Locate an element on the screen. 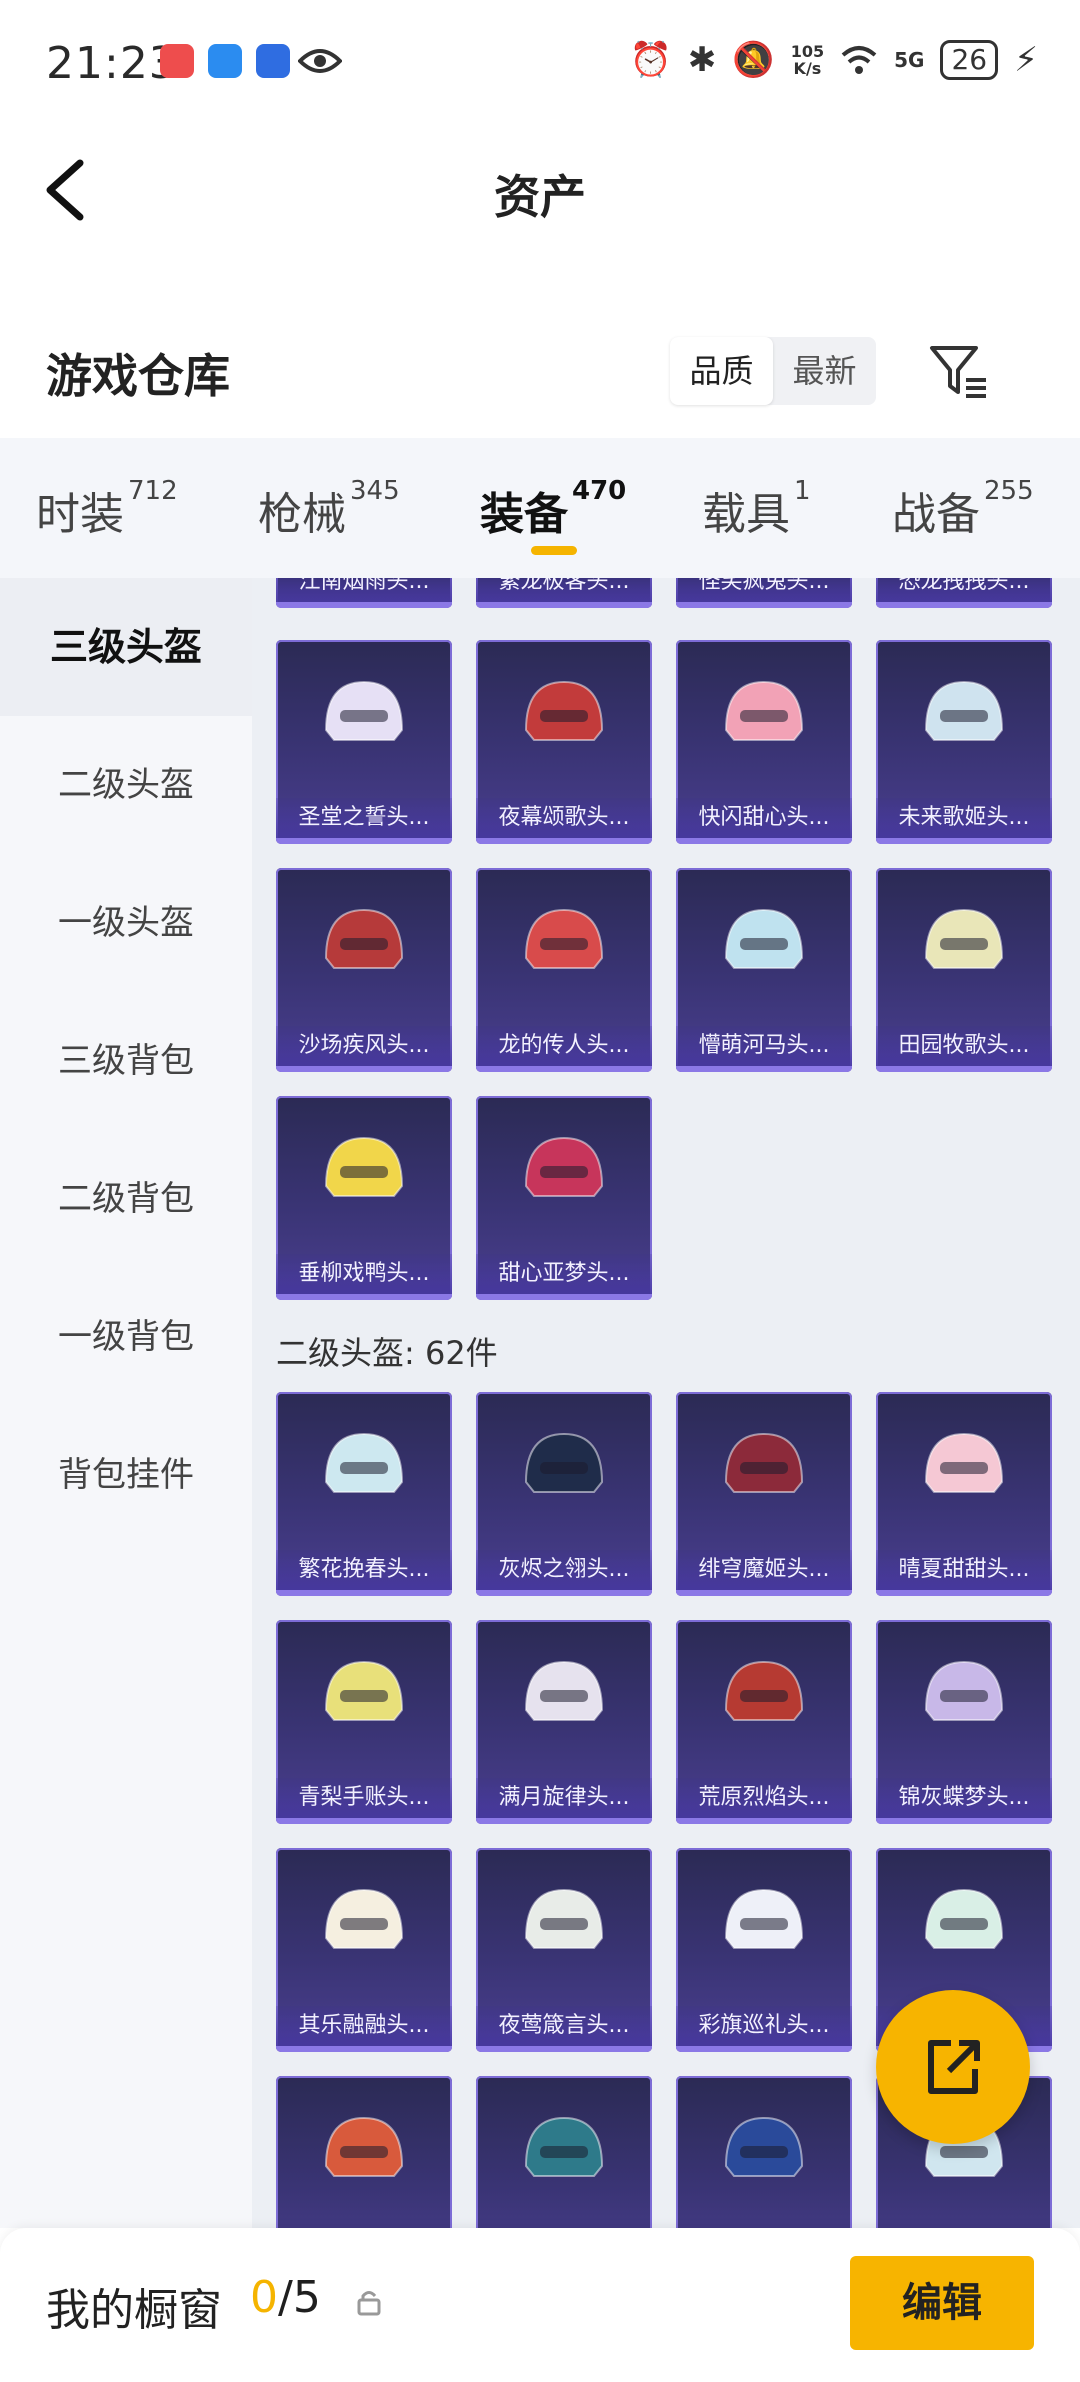 This screenshot has height=2382, width=1080. sort-quality-button: 品质 is located at coordinates (721, 371).